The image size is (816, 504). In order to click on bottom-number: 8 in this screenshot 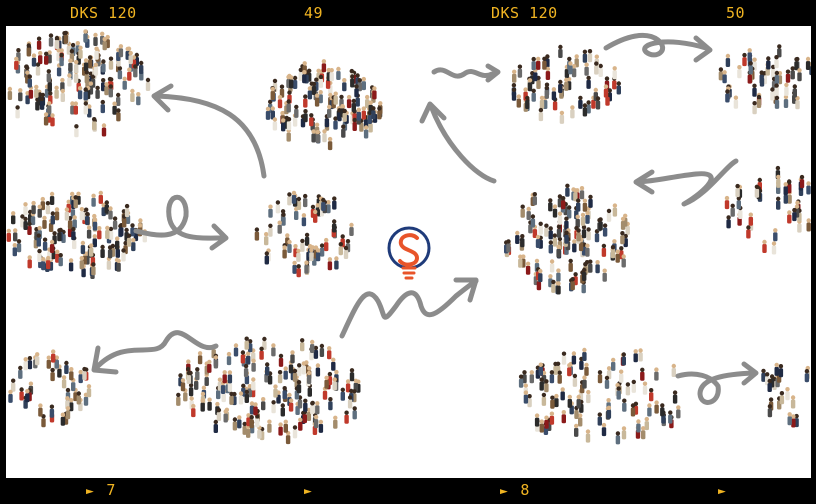, I will do `click(525, 490)`.